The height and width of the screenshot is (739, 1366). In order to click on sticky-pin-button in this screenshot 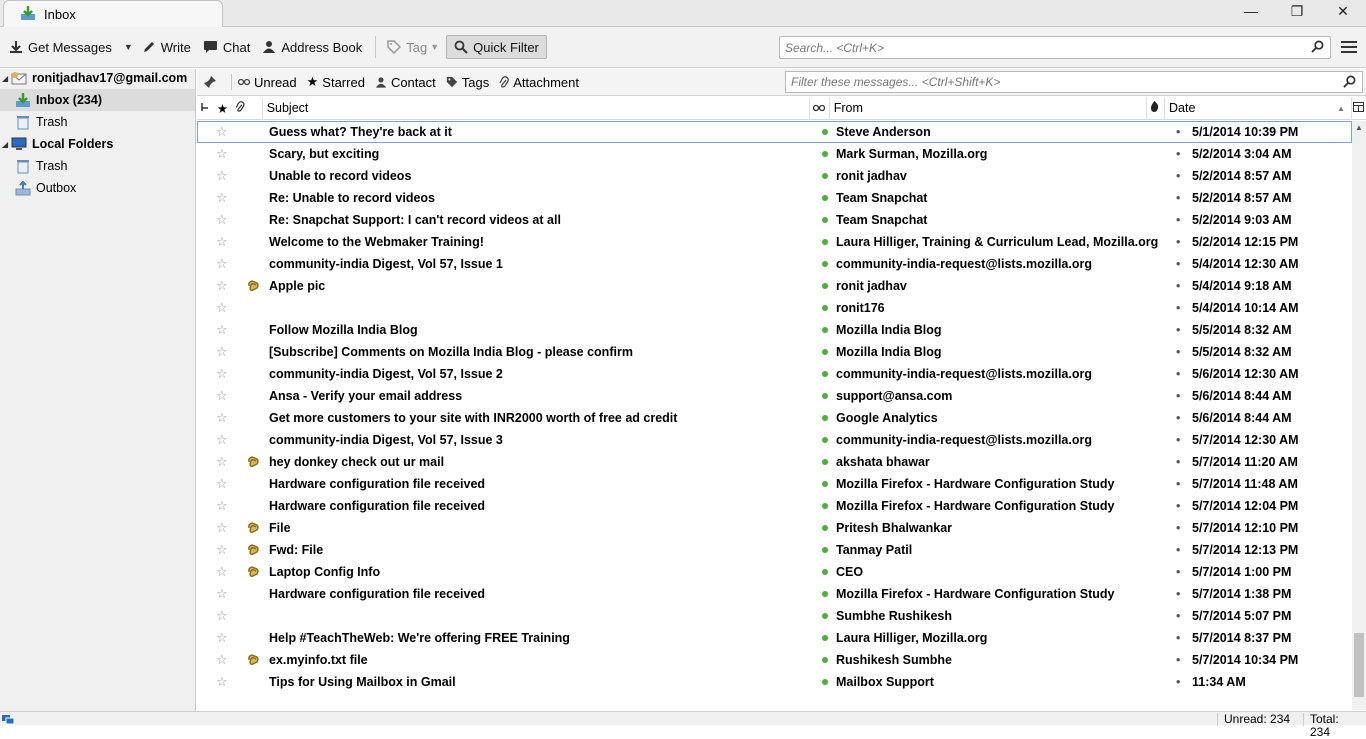, I will do `click(212, 82)`.